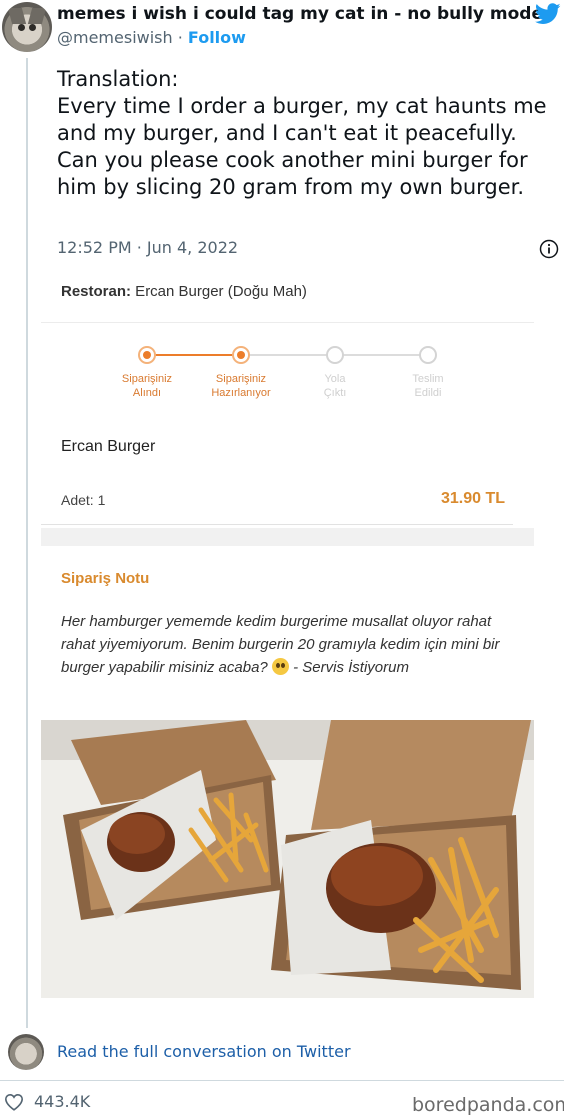  I want to click on item-quantity: Adet: 1, so click(83, 500).